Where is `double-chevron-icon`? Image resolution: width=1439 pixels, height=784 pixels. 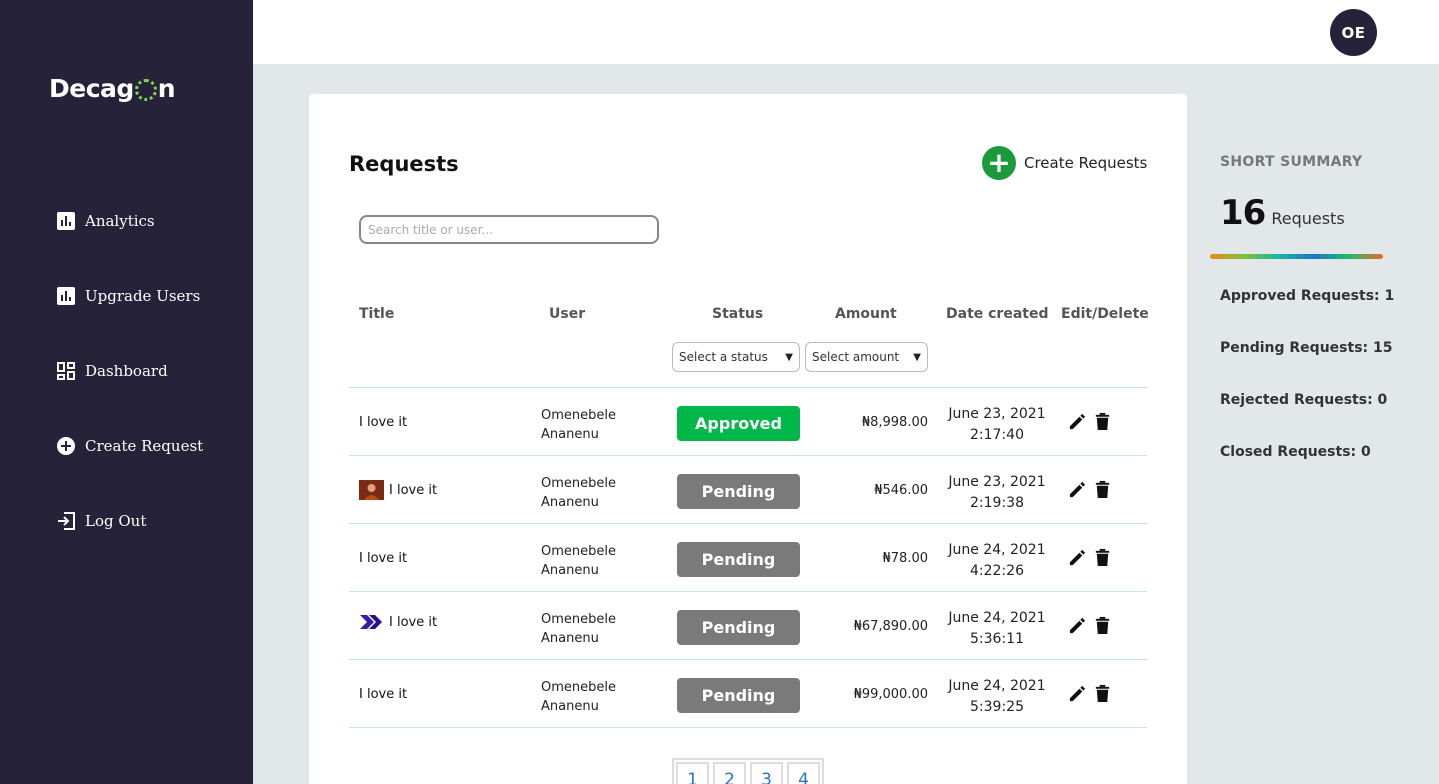 double-chevron-icon is located at coordinates (371, 622).